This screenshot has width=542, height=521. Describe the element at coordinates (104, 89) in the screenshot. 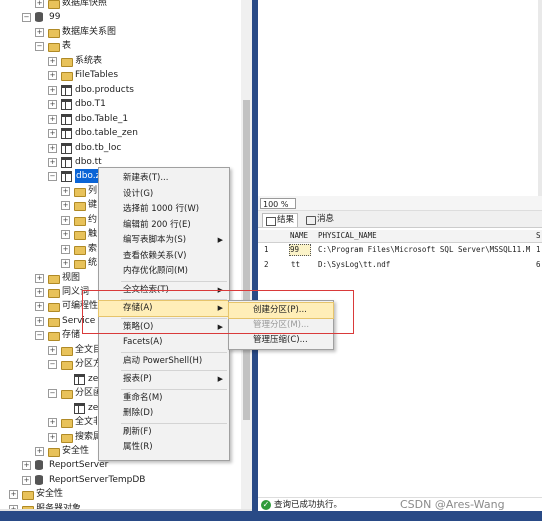

I see `tree-node-label: dbo.products` at that location.